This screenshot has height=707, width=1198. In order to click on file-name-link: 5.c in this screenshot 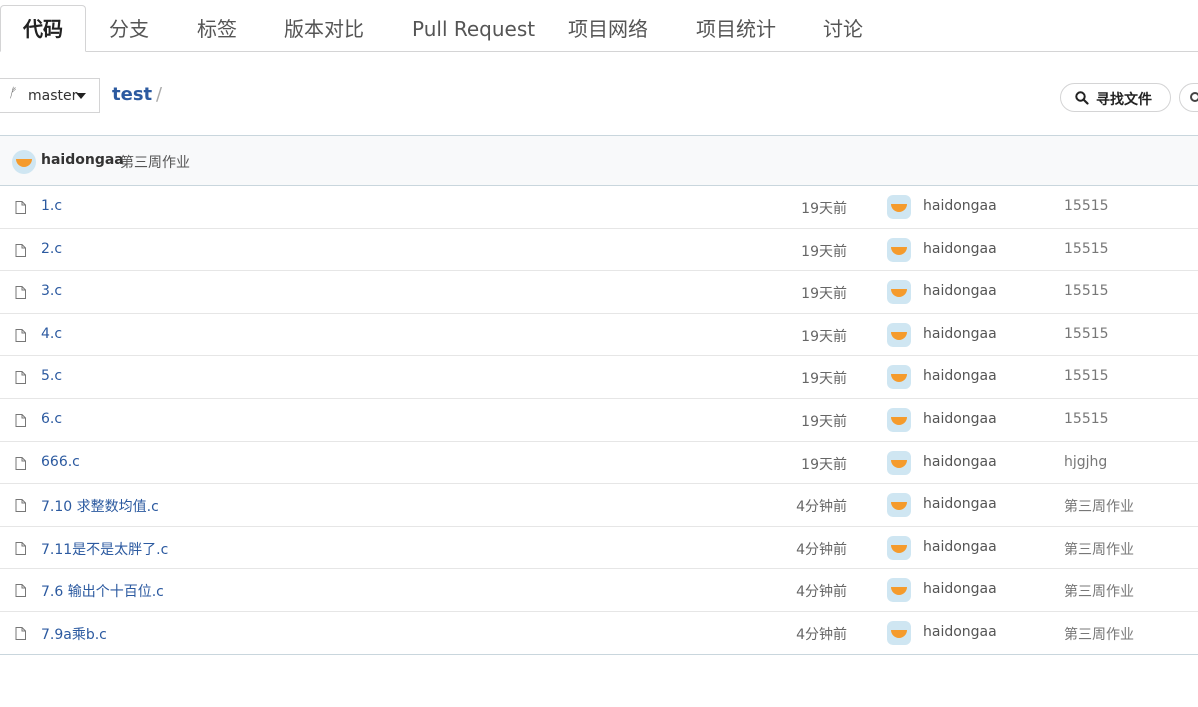, I will do `click(51, 376)`.